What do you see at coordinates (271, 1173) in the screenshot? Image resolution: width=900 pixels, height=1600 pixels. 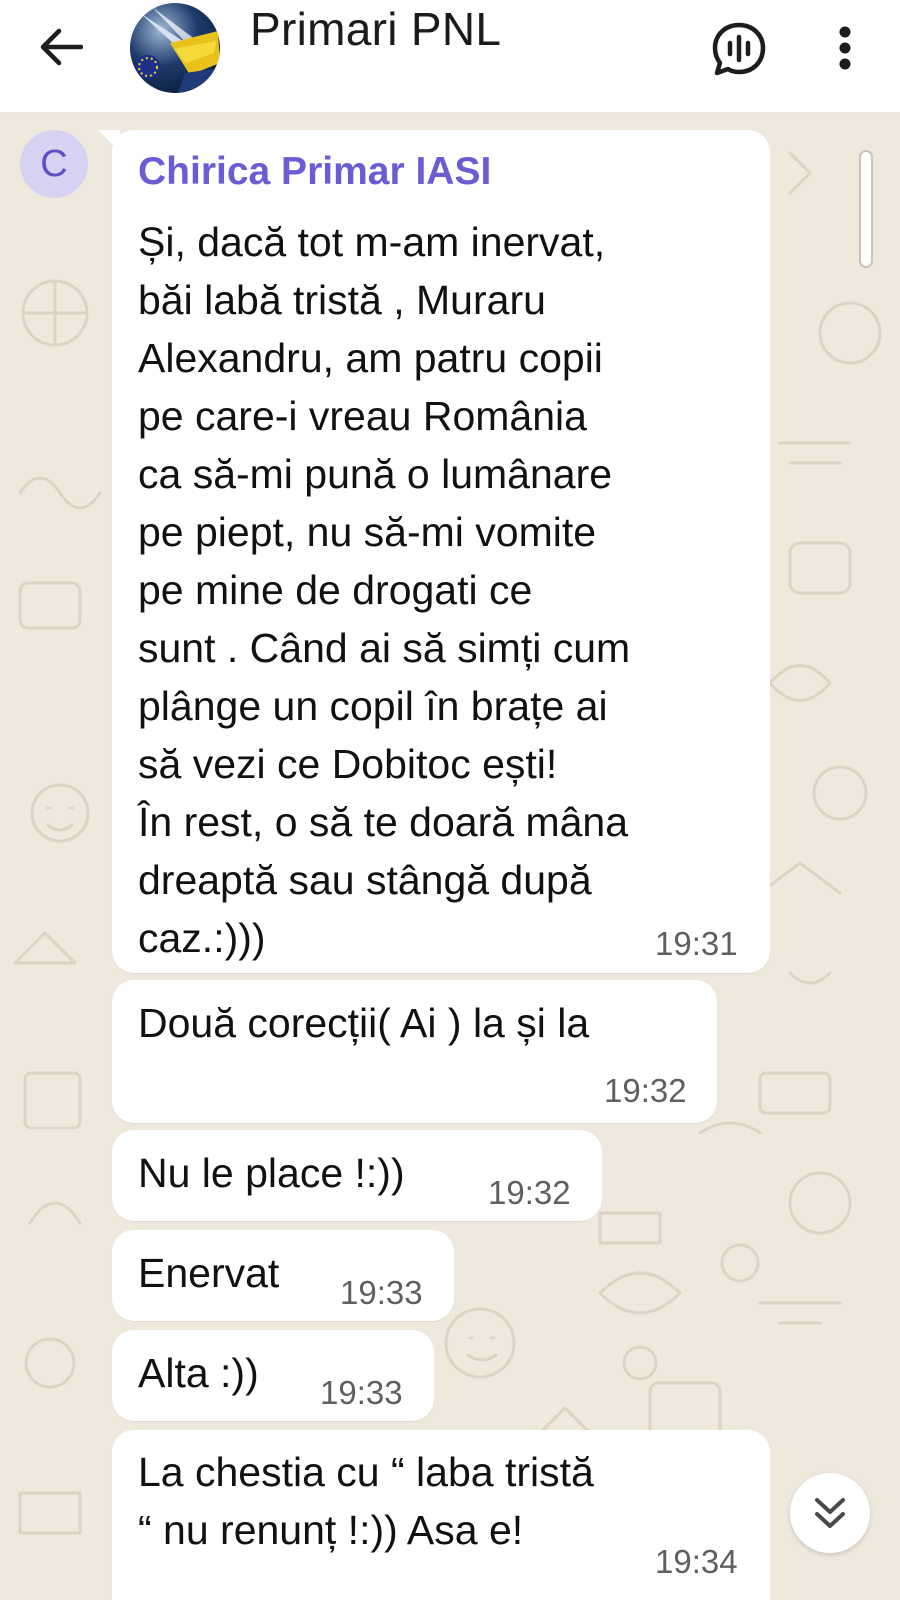 I see `message-text: Nu le place !:))` at bounding box center [271, 1173].